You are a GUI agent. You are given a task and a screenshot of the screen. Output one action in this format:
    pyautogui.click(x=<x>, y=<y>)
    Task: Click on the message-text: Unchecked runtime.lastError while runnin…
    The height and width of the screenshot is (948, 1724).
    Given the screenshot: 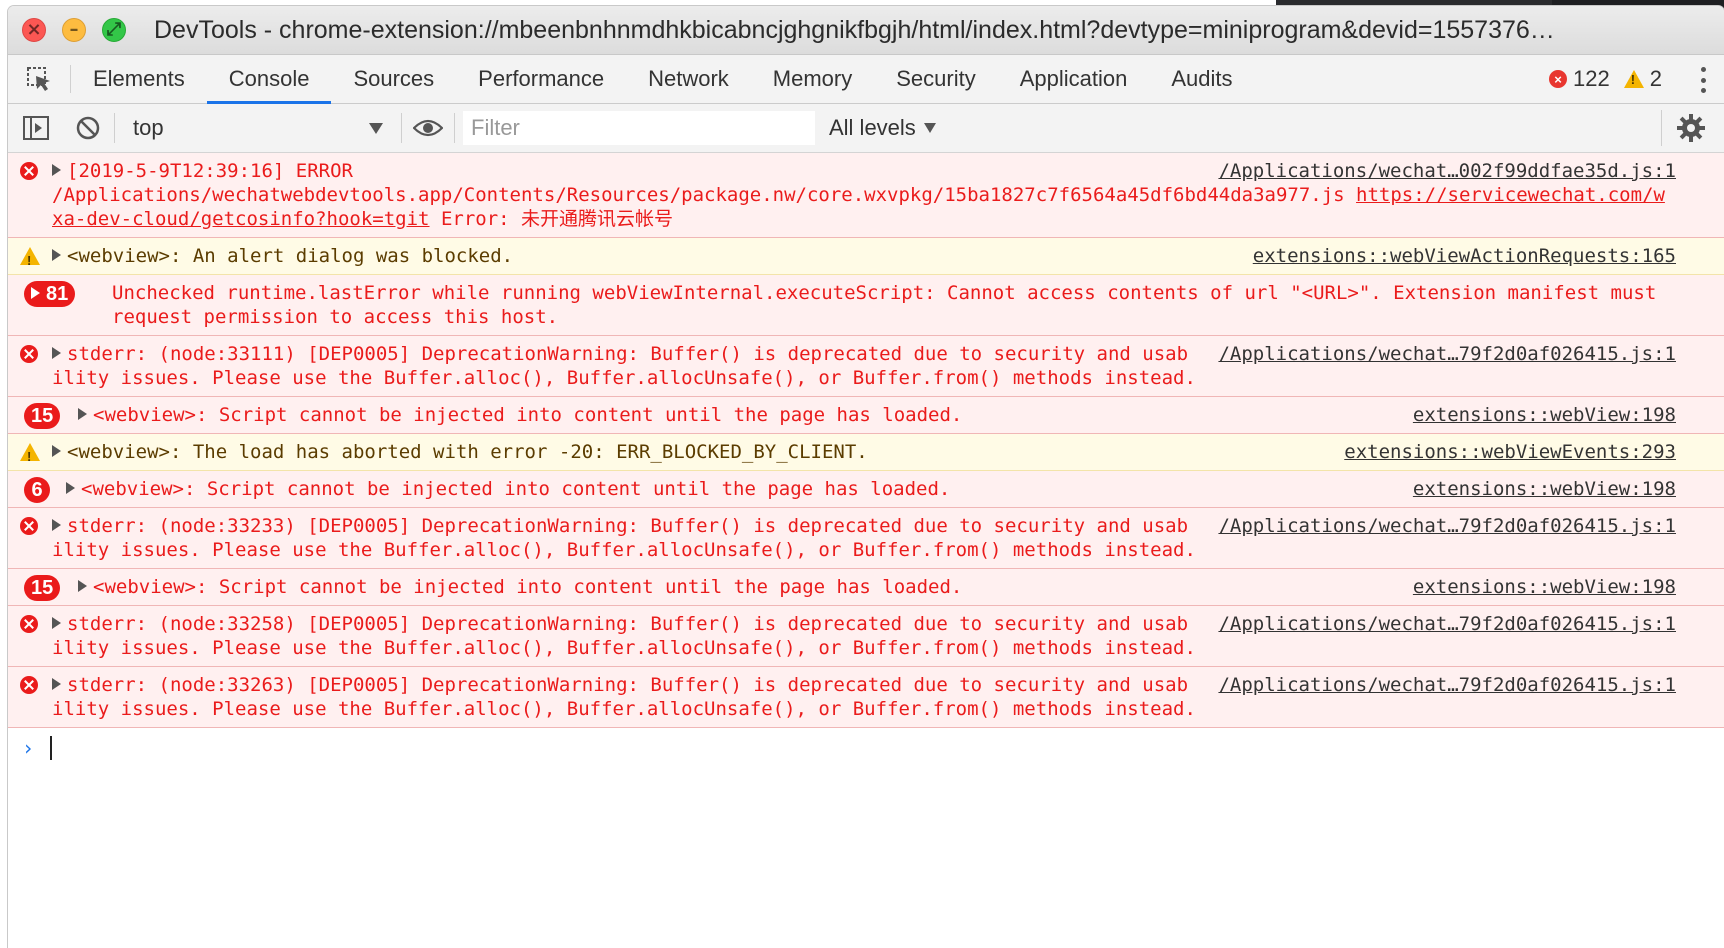 What is the action you would take?
    pyautogui.click(x=890, y=305)
    